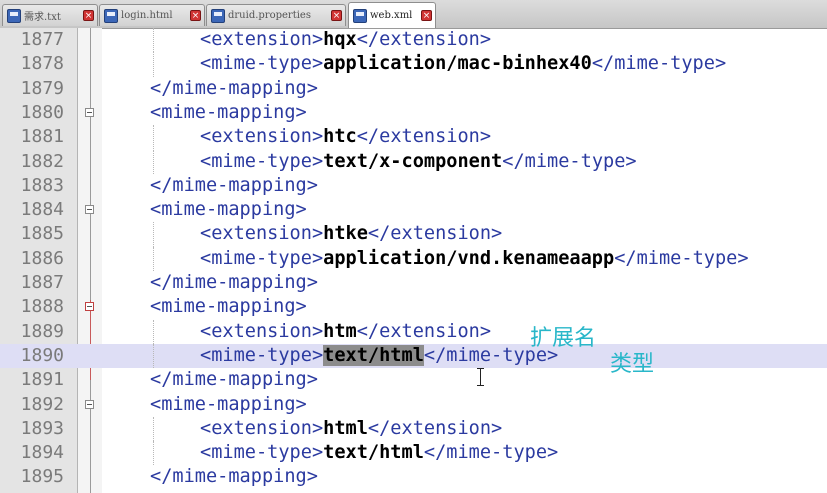 The width and height of the screenshot is (827, 493). Describe the element at coordinates (413, 307) in the screenshot. I see `code-line: 1888 <mime-mapping>` at that location.